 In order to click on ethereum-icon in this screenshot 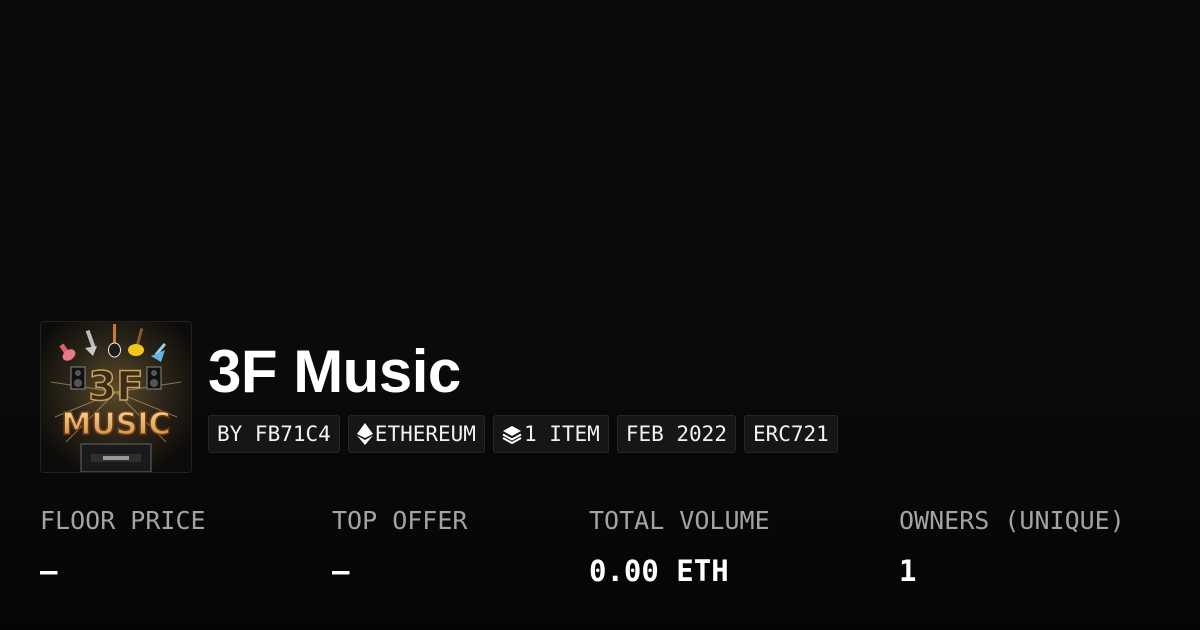, I will do `click(364, 434)`.